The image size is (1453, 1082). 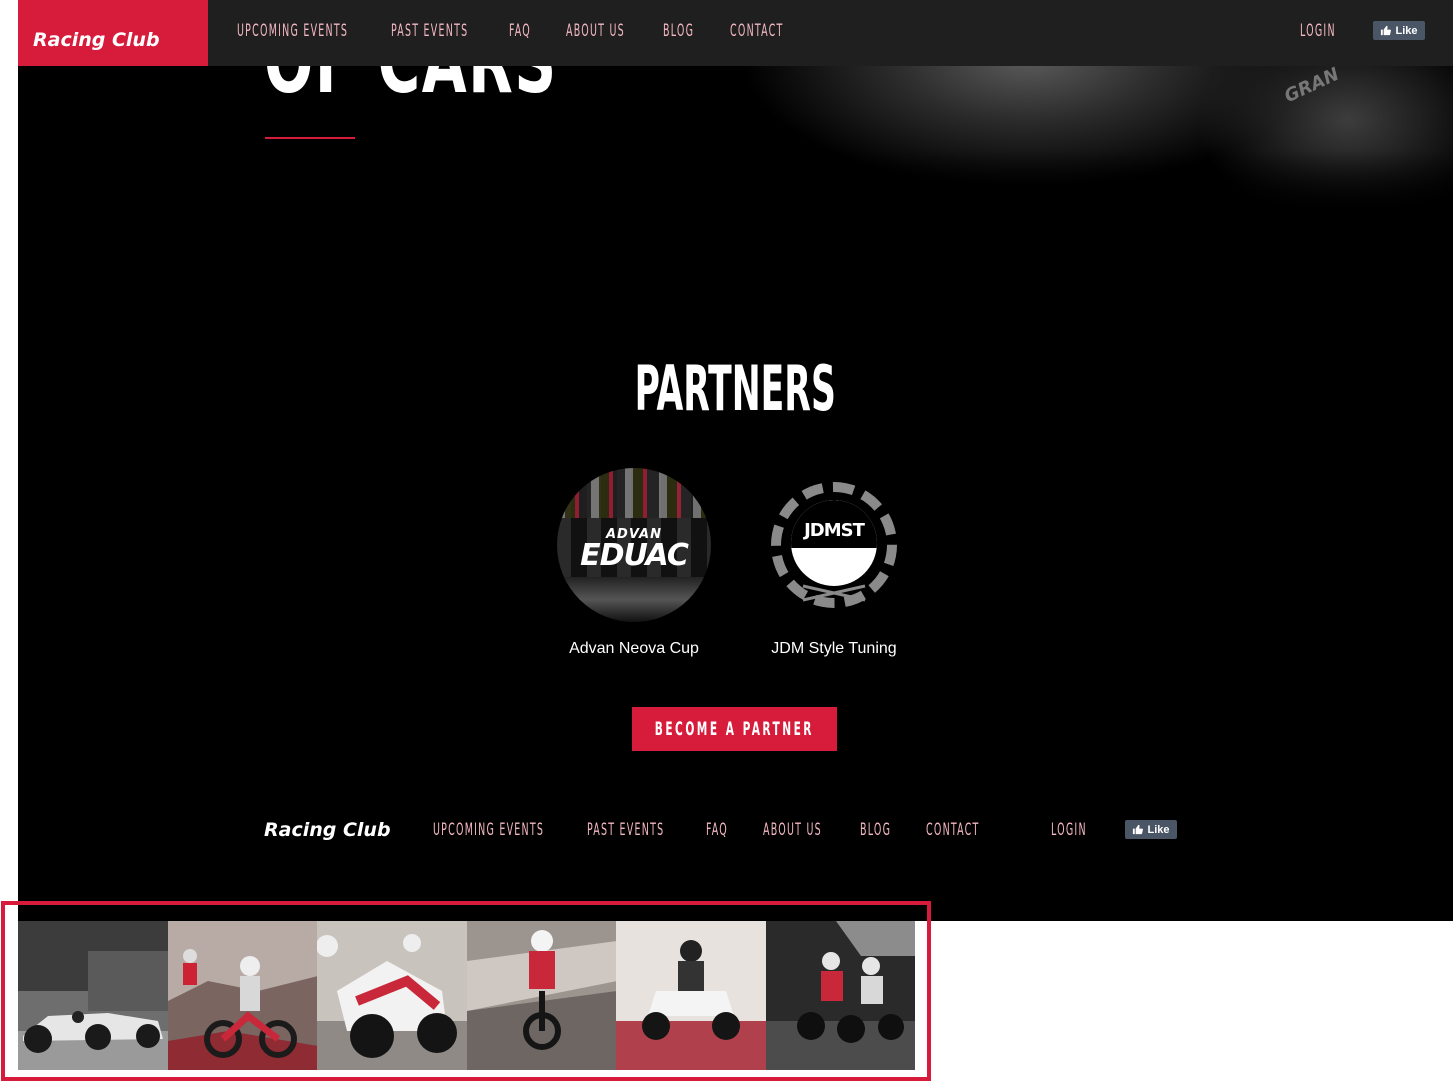 I want to click on nav-link-past-events: PAST EVENTS, so click(x=429, y=31).